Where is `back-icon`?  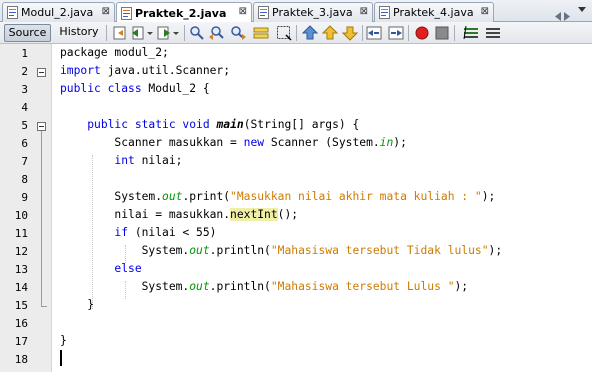 back-icon is located at coordinates (138, 33).